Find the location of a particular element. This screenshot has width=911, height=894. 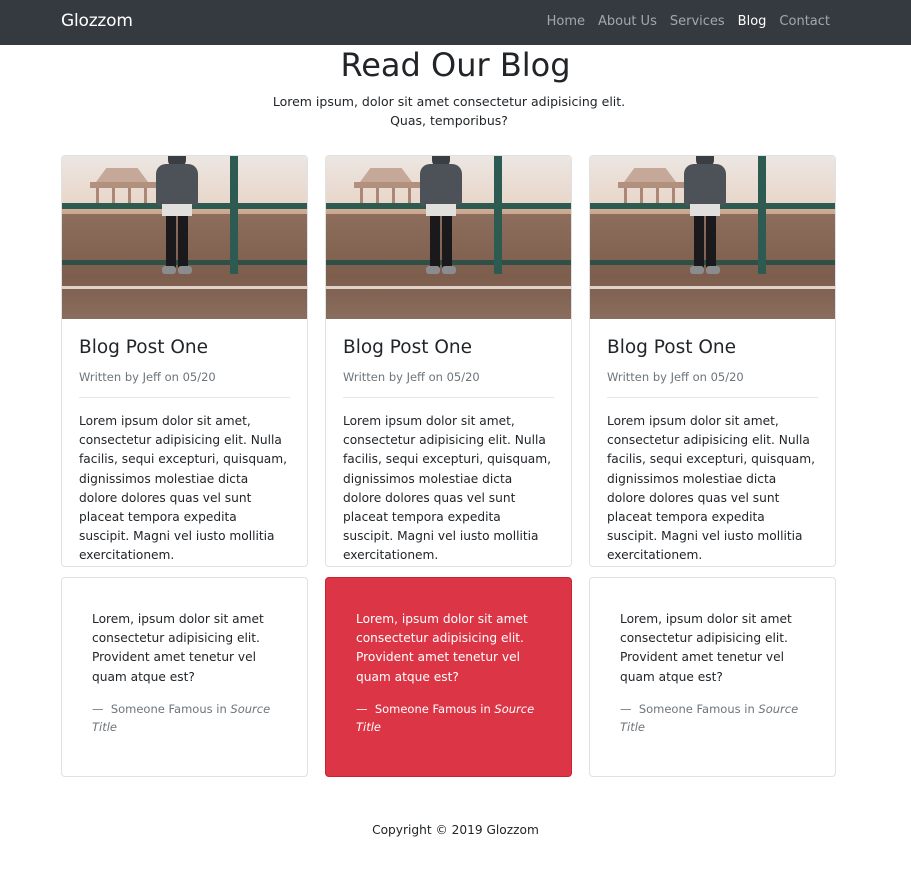

nav-link-home: Home is located at coordinates (566, 21).